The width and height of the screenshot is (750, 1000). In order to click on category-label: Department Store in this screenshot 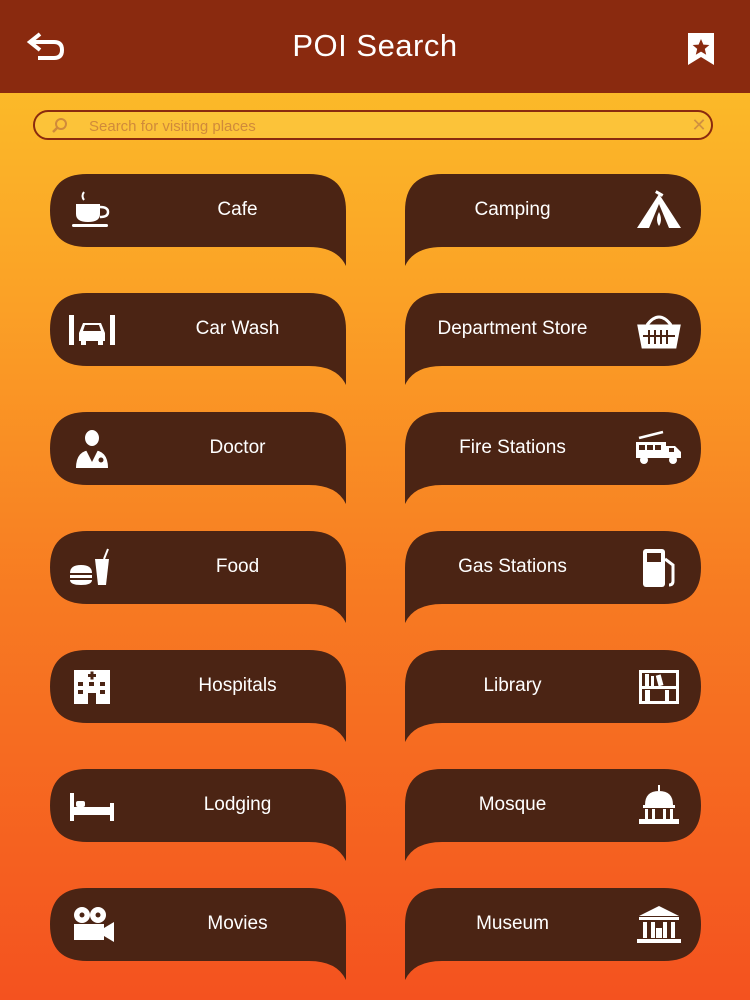, I will do `click(512, 328)`.